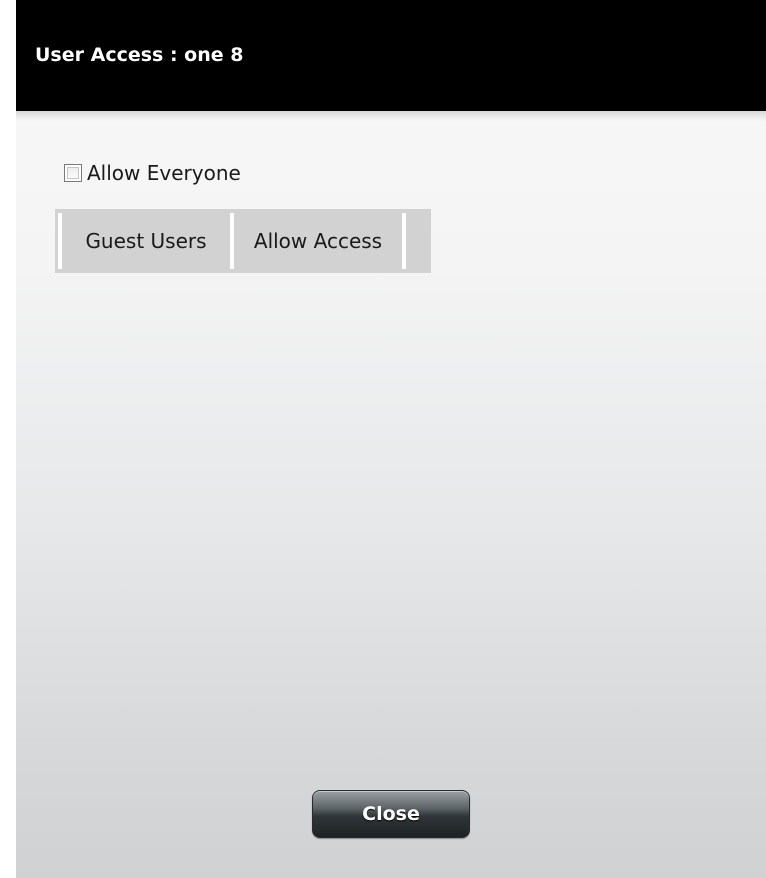 Image resolution: width=766 pixels, height=878 pixels. I want to click on title-bar-shadow, so click(391, 116).